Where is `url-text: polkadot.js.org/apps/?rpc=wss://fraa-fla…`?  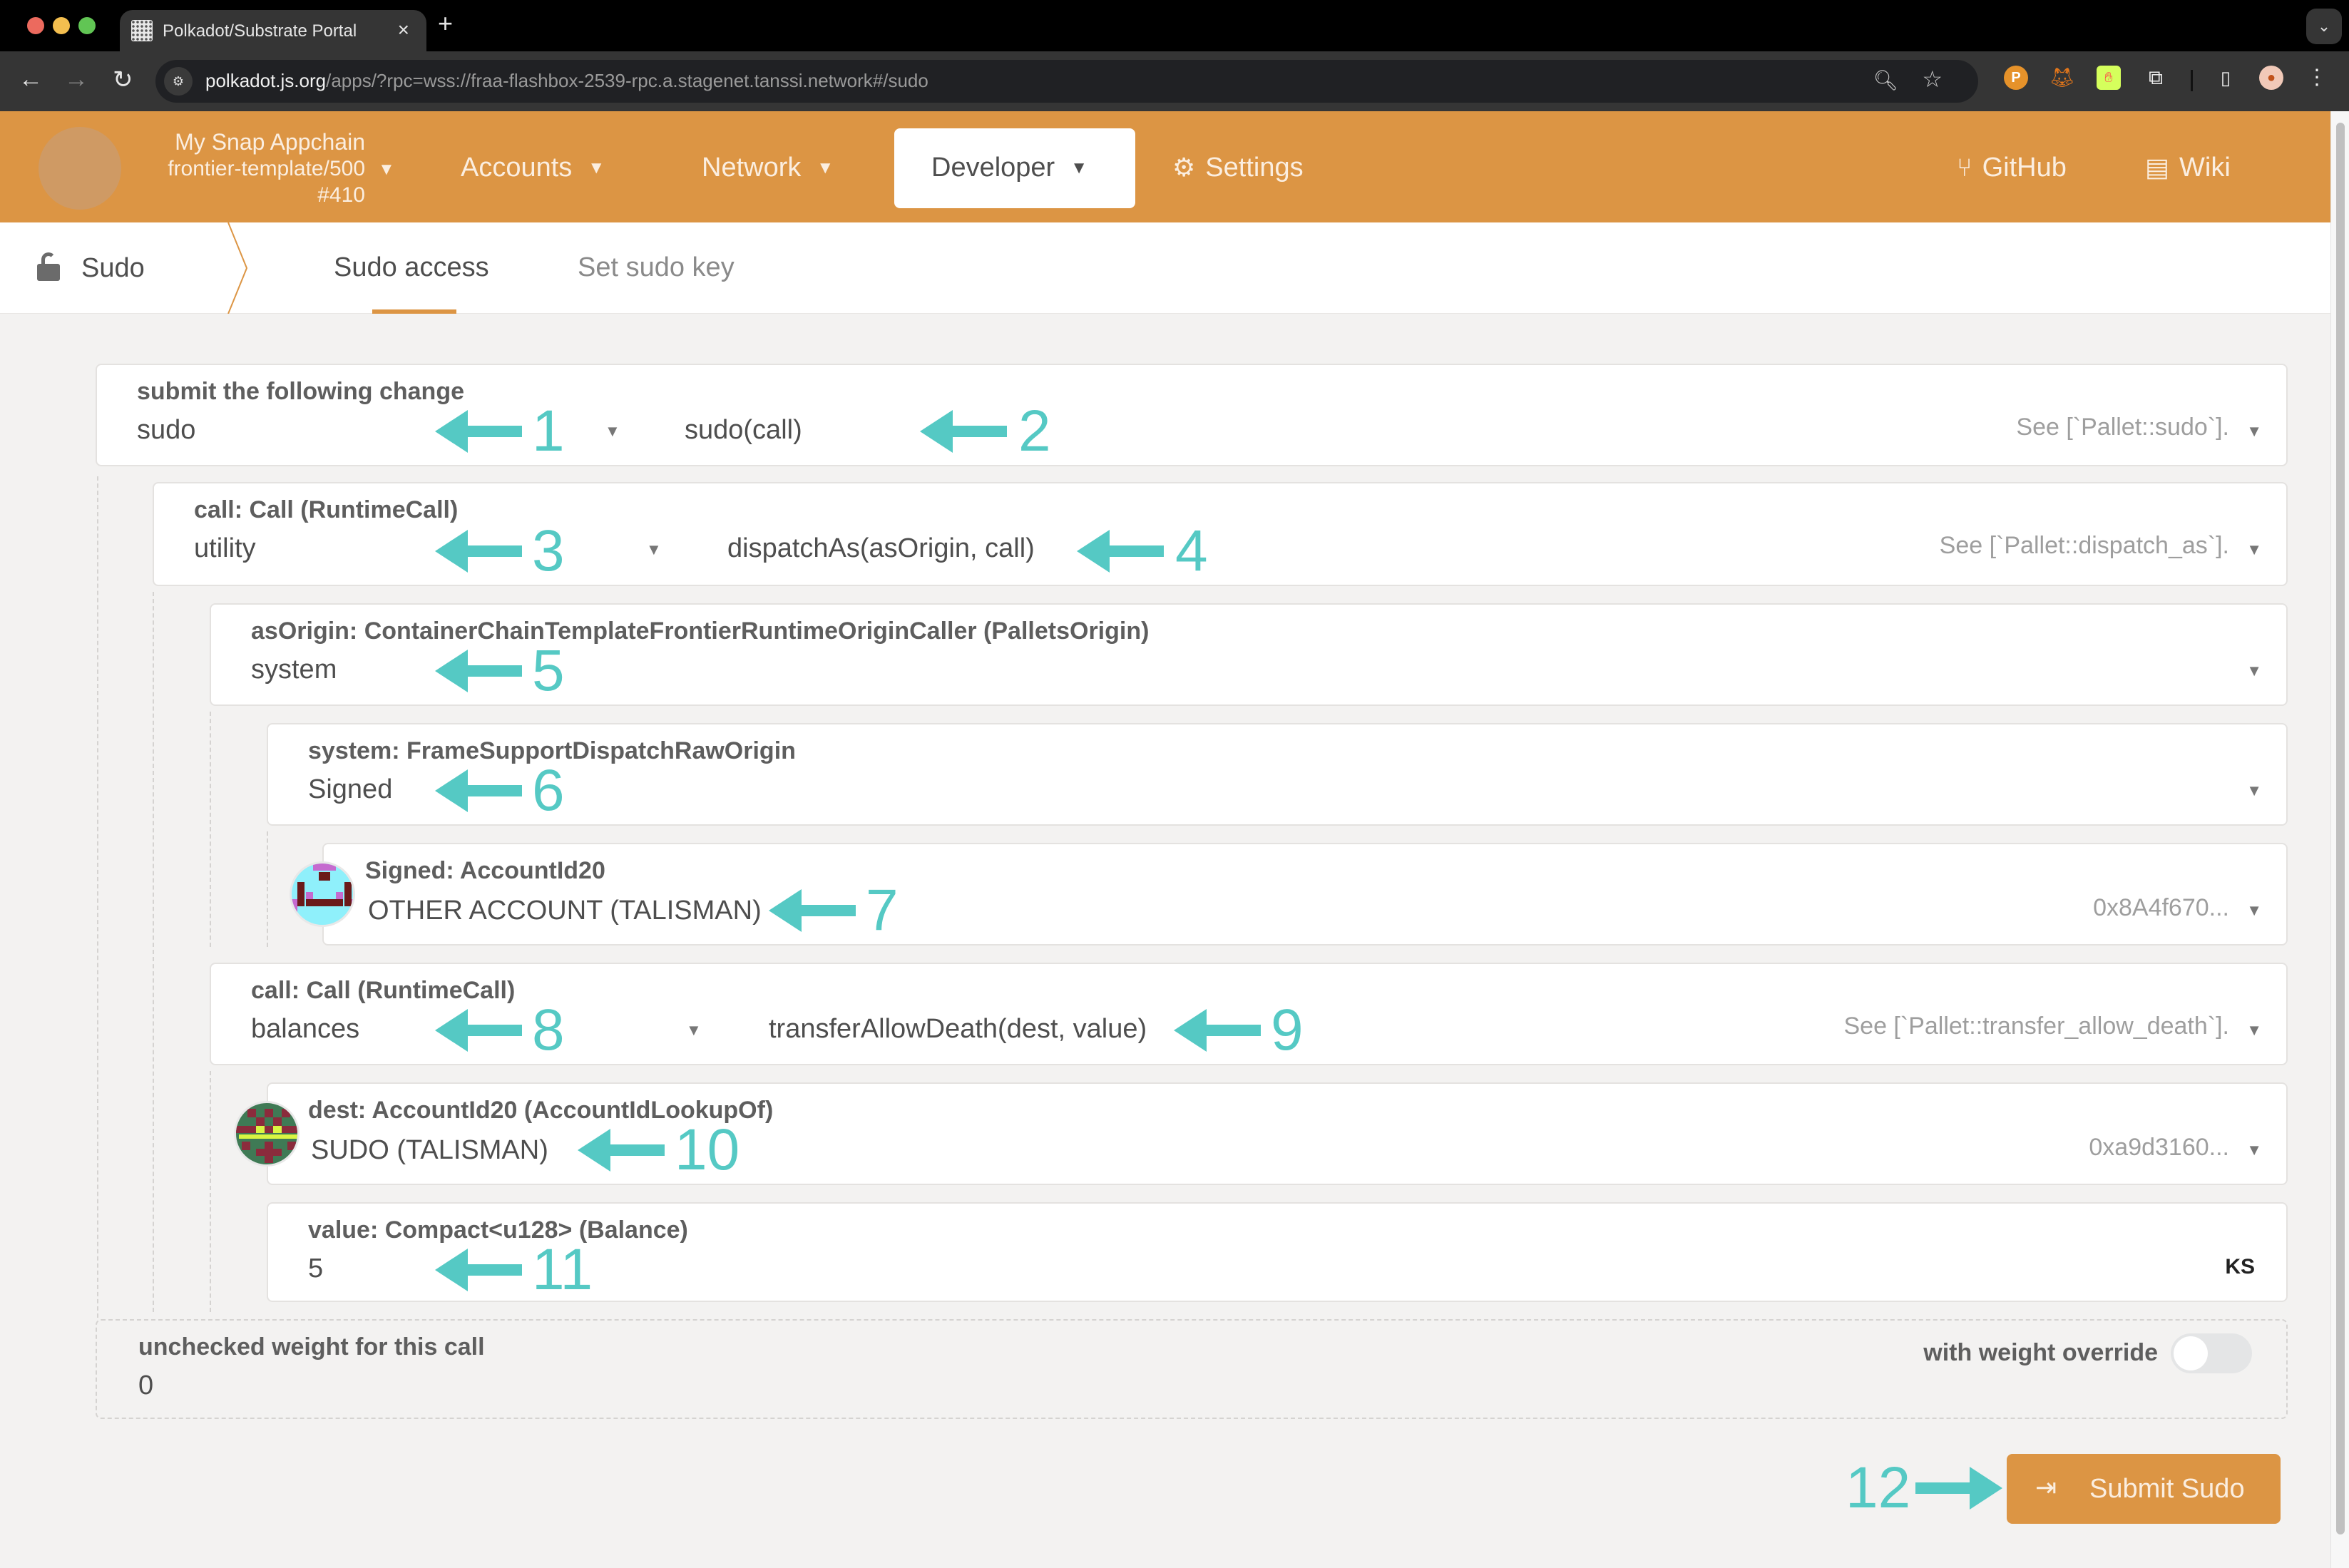
url-text: polkadot.js.org/apps/?rpc=wss://fraa-fla… is located at coordinates (566, 81).